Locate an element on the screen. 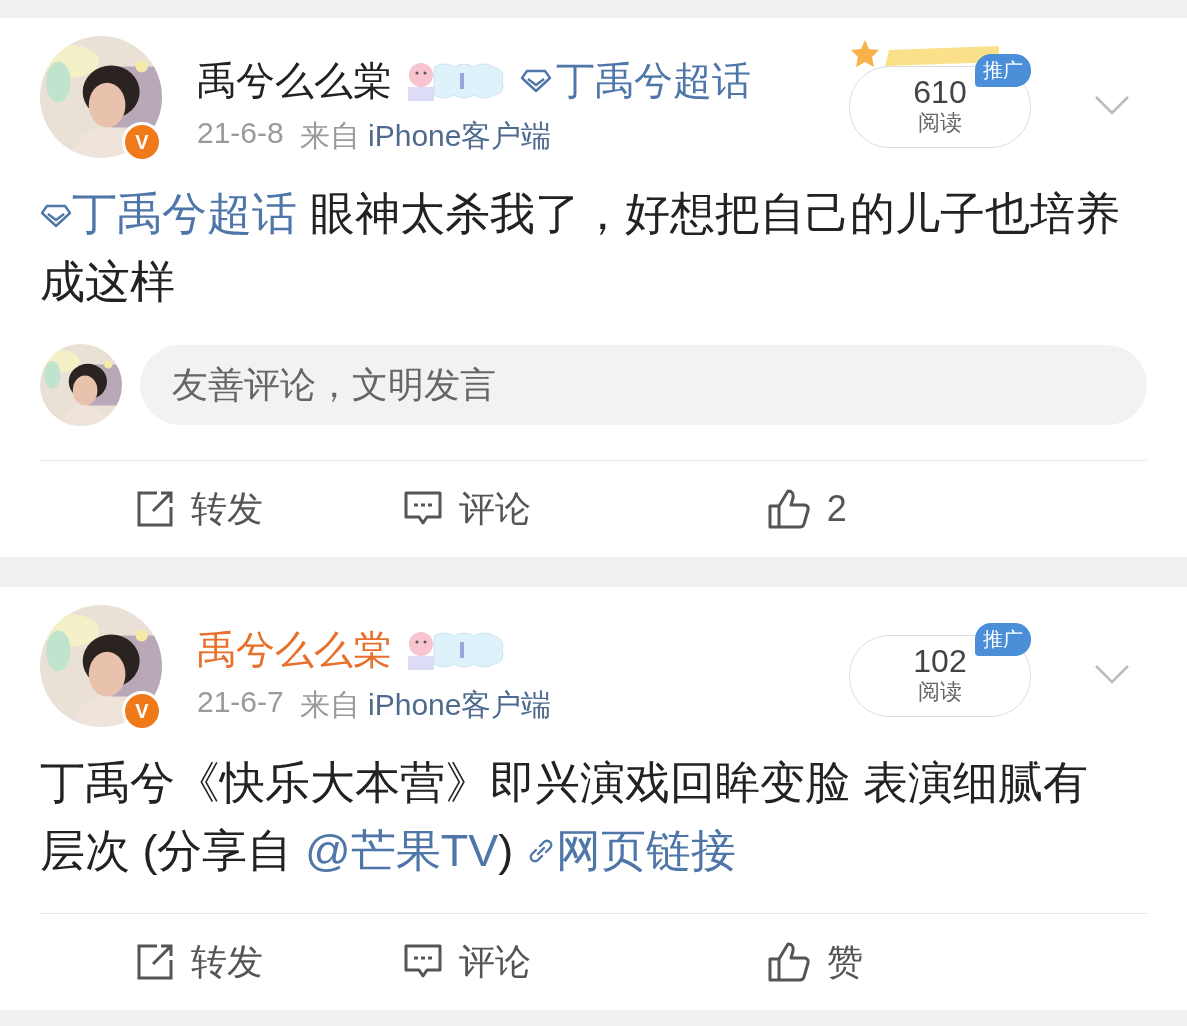  user-name: 禹兮么么棠 is located at coordinates (294, 81).